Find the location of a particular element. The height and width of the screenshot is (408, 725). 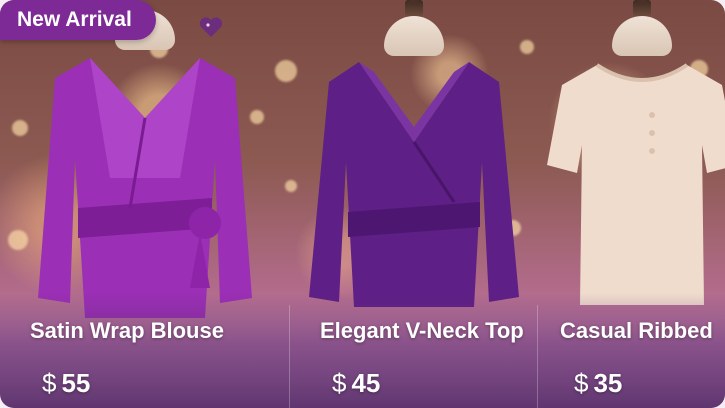

product-price: $45 is located at coordinates (356, 383).